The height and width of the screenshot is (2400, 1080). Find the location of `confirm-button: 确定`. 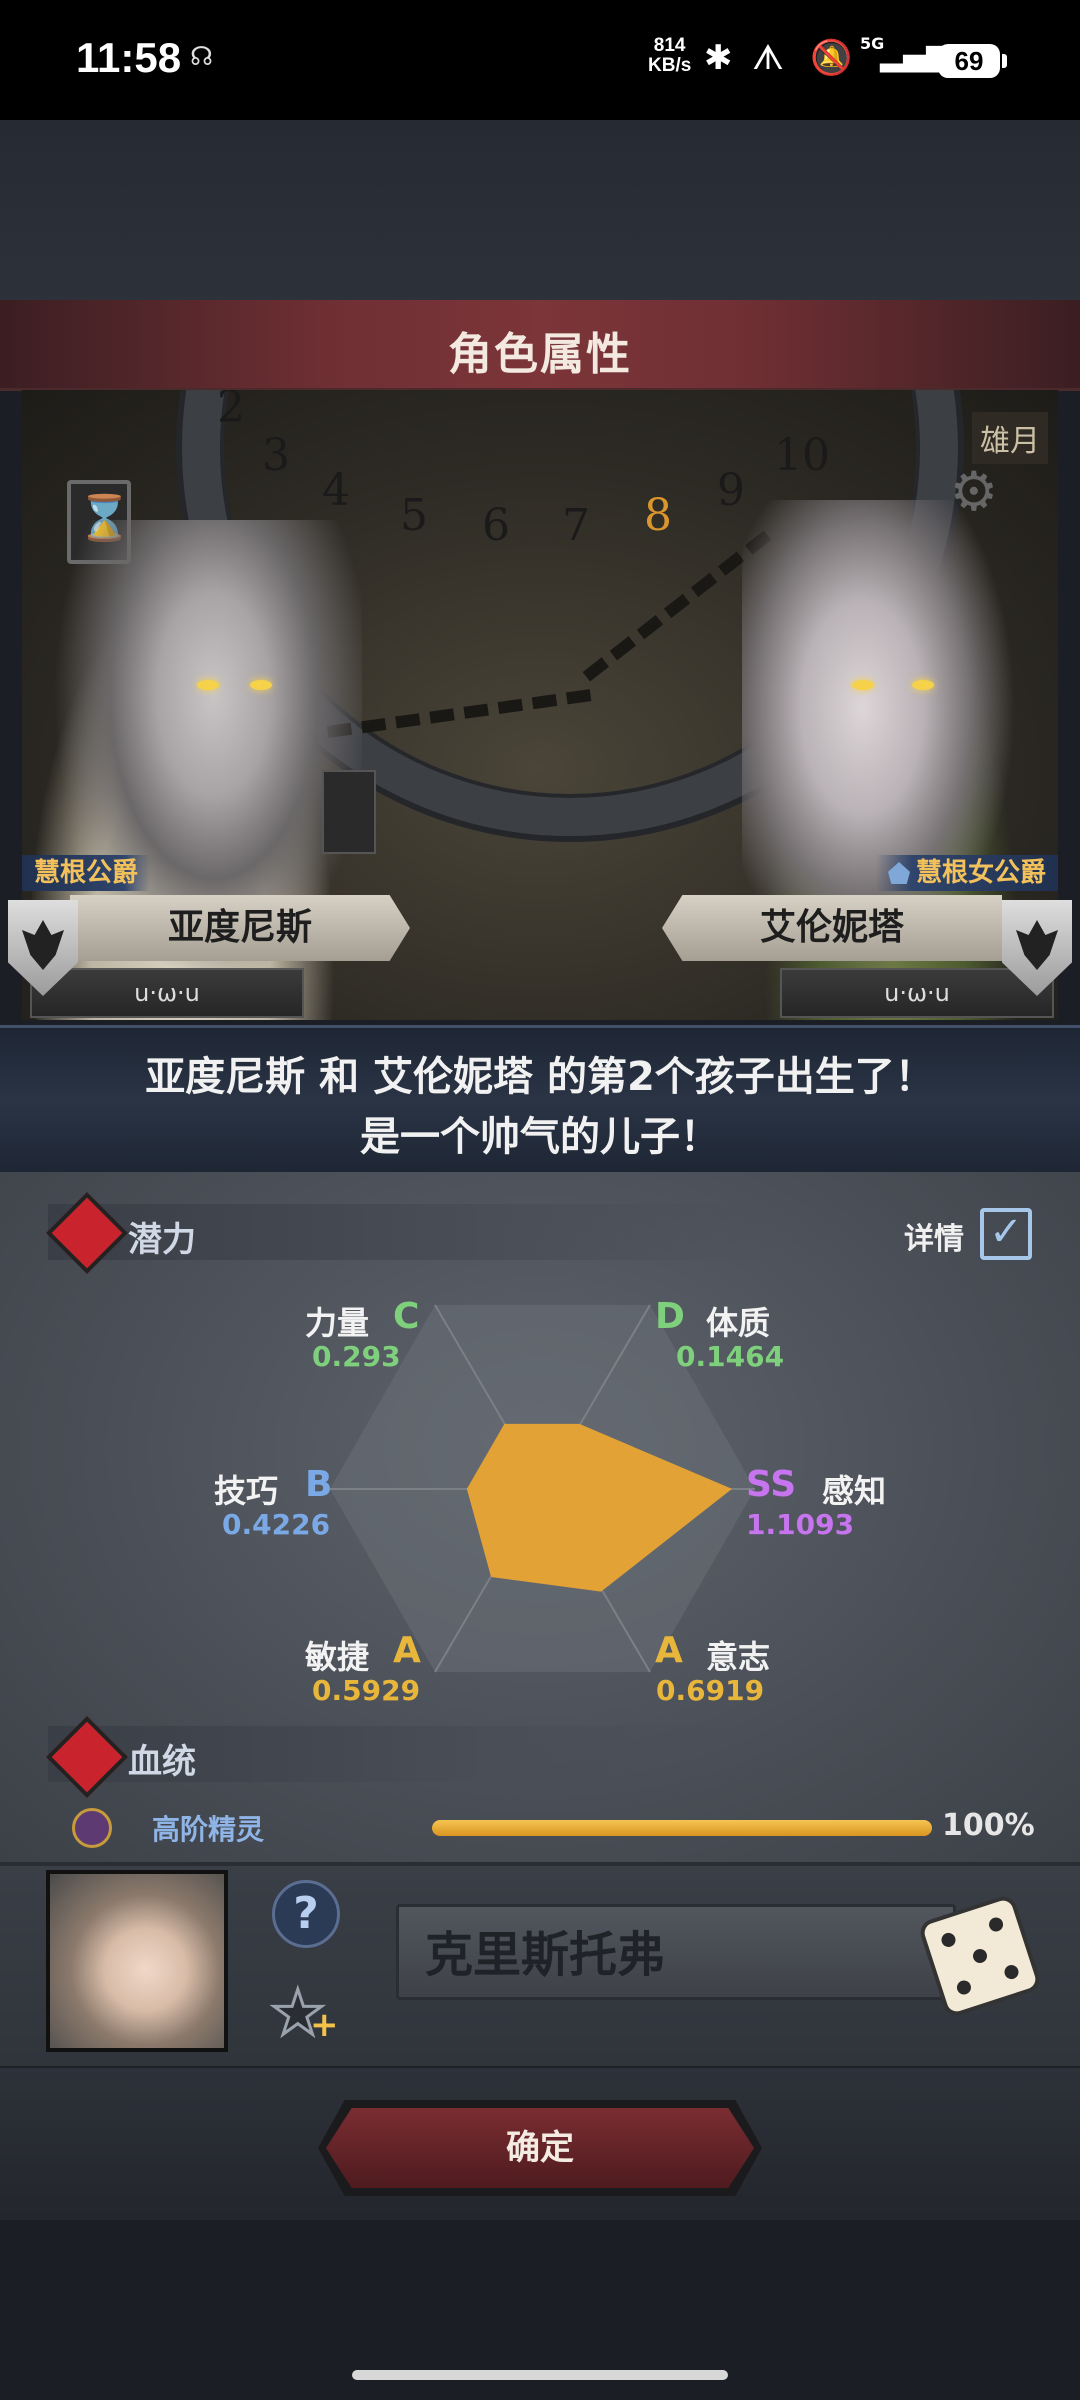

confirm-button: 确定 is located at coordinates (540, 2148).